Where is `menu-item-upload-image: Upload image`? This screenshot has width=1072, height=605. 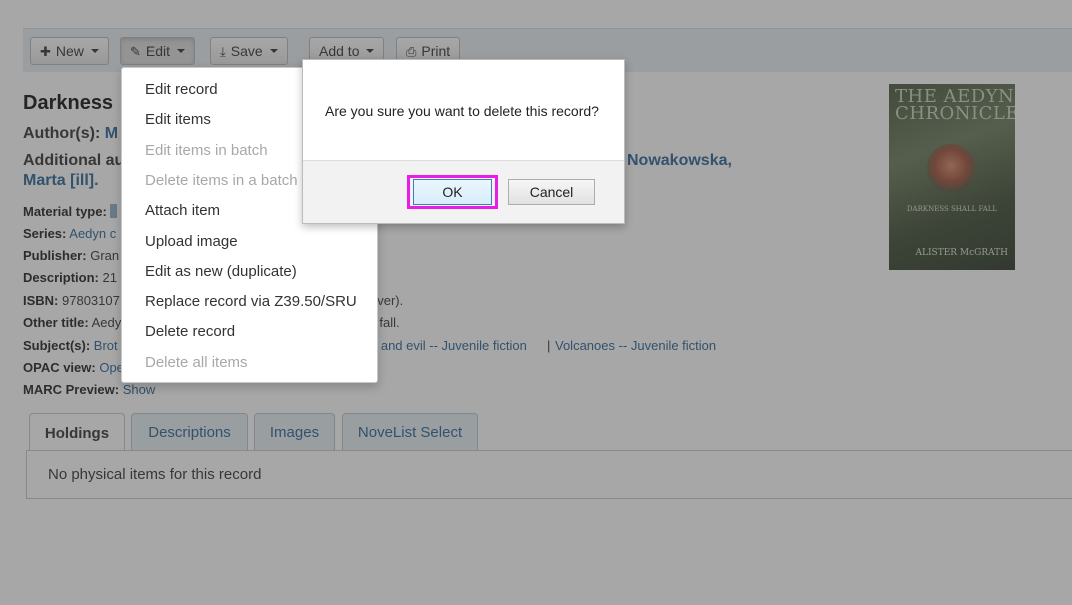 menu-item-upload-image: Upload image is located at coordinates (191, 241).